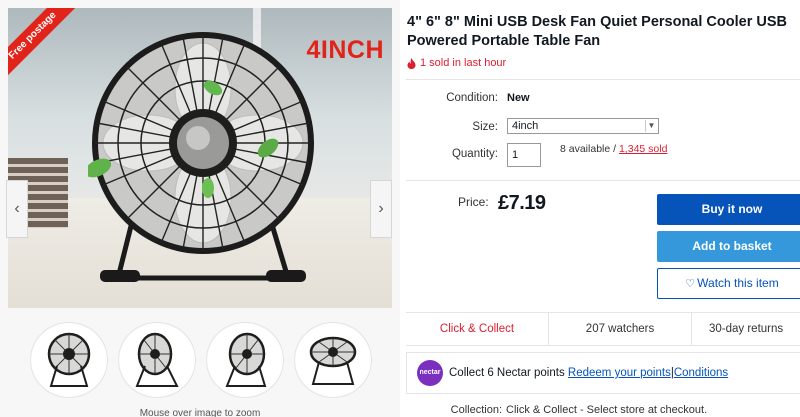  I want to click on available-count: 8 available /, so click(589, 149).